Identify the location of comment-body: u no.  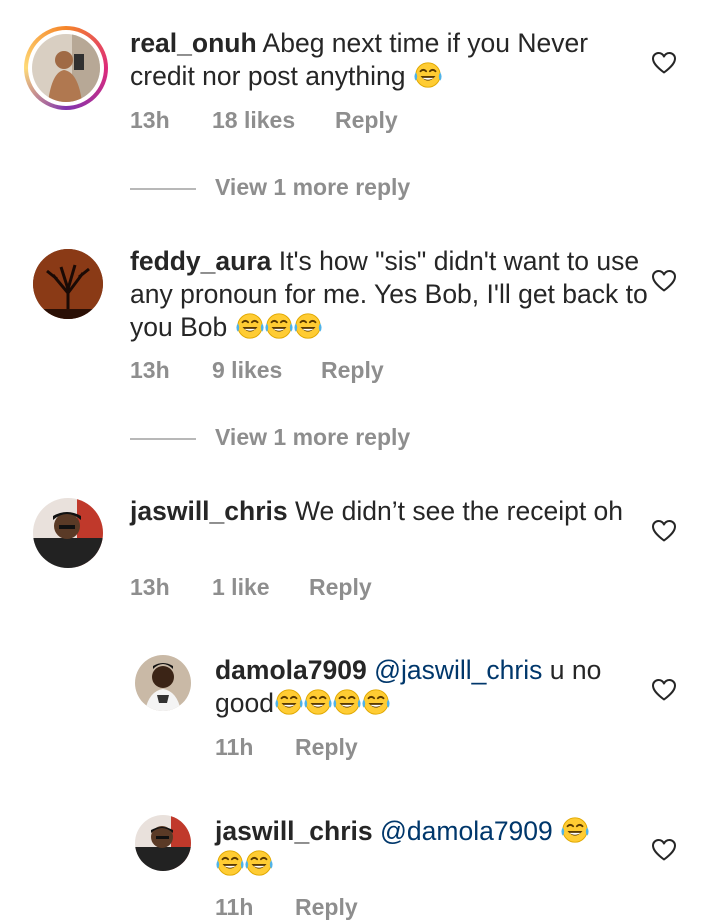
(575, 670).